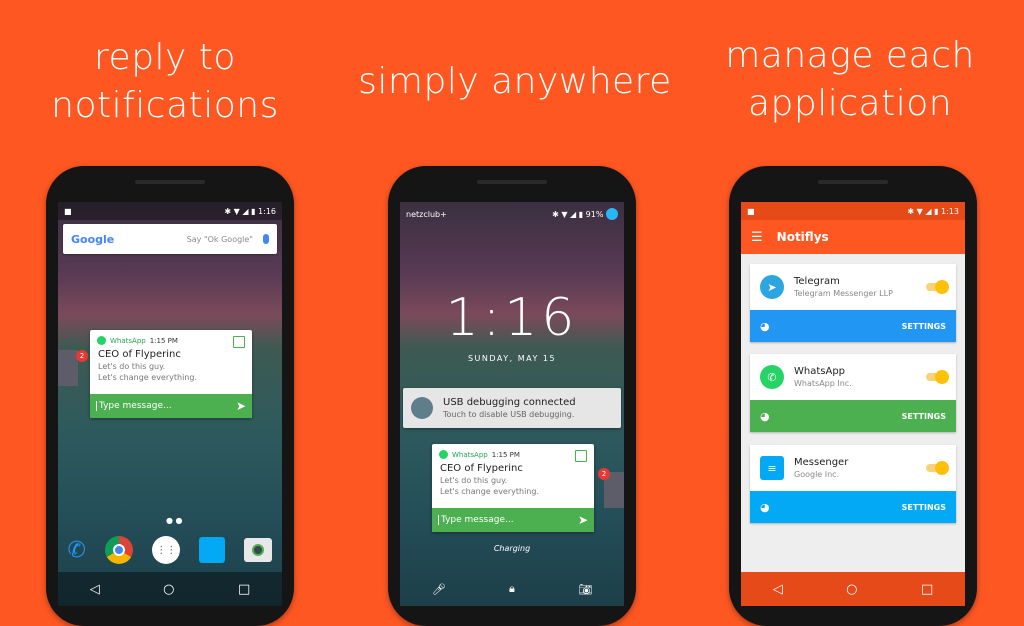 This screenshot has width=1024, height=626. I want to click on headline-left: reply to notifications, so click(165, 82).